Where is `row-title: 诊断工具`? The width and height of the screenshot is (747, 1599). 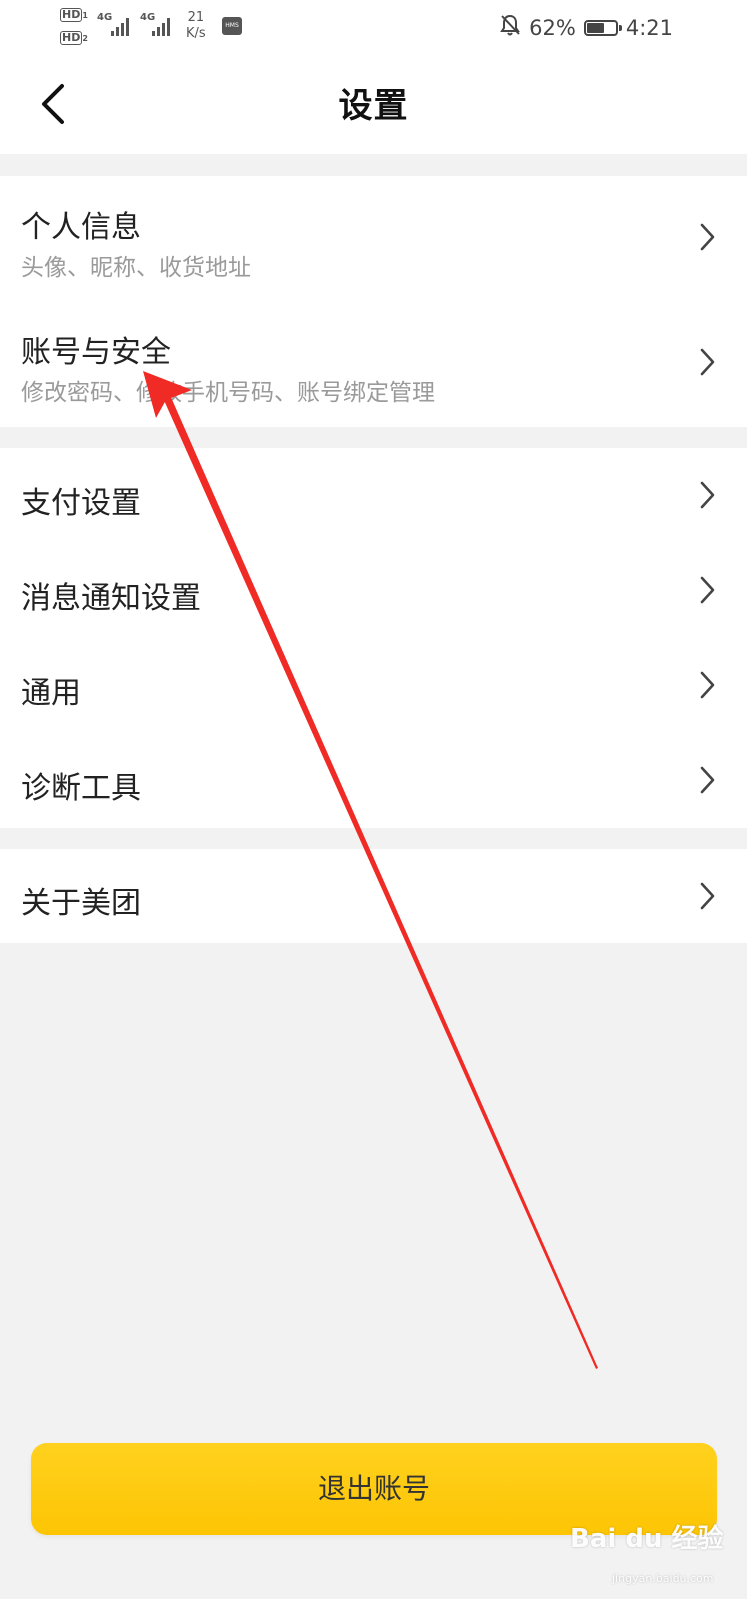
row-title: 诊断工具 is located at coordinates (81, 788).